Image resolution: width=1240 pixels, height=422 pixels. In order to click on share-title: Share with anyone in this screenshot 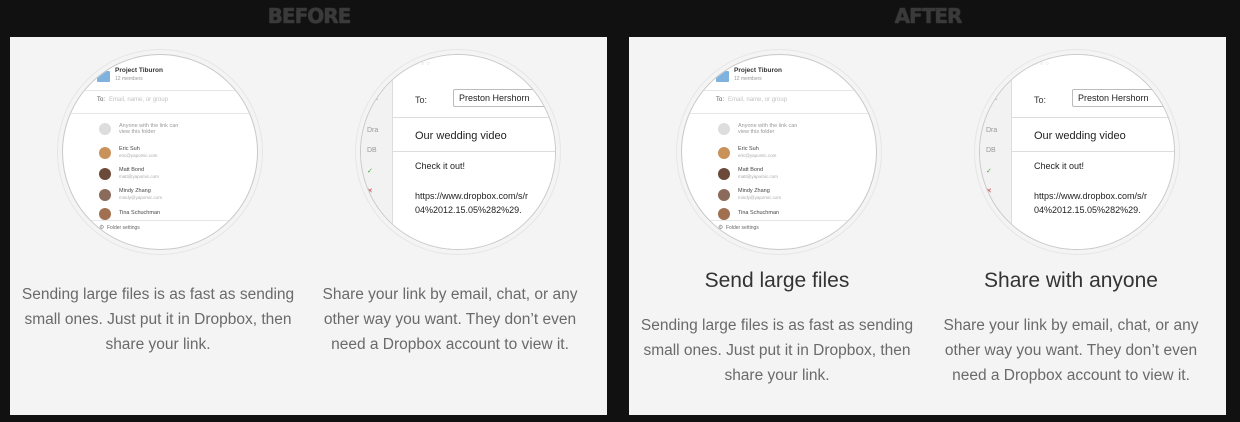, I will do `click(1071, 280)`.